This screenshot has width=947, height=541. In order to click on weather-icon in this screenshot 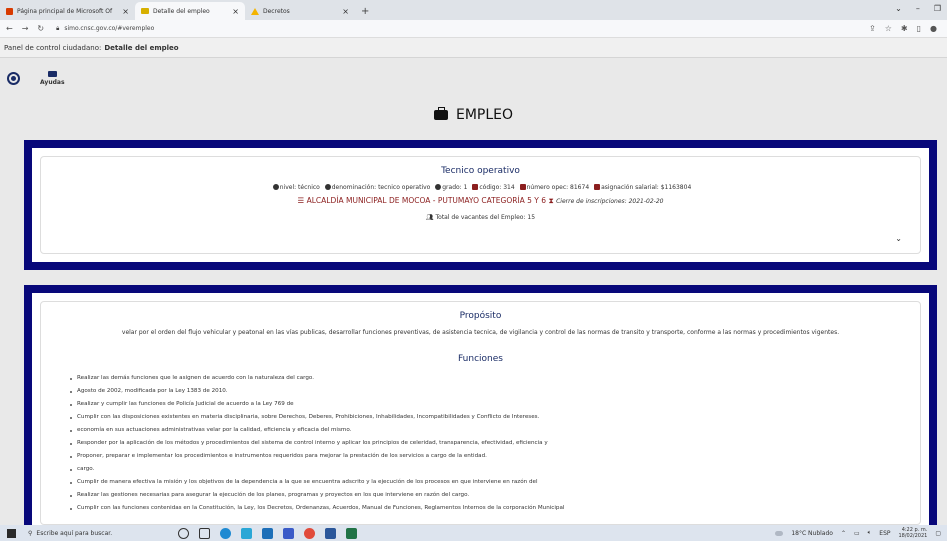, I will do `click(779, 533)`.